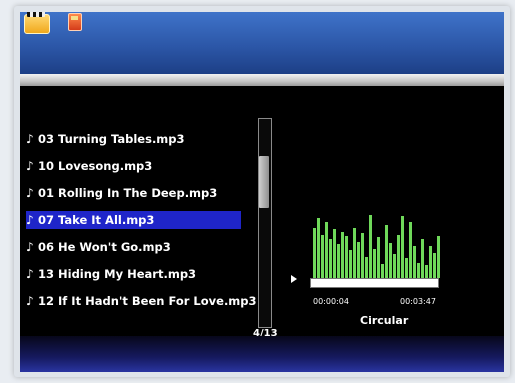 Image resolution: width=515 pixels, height=383 pixels. I want to click on scrollbar-thumb, so click(264, 182).